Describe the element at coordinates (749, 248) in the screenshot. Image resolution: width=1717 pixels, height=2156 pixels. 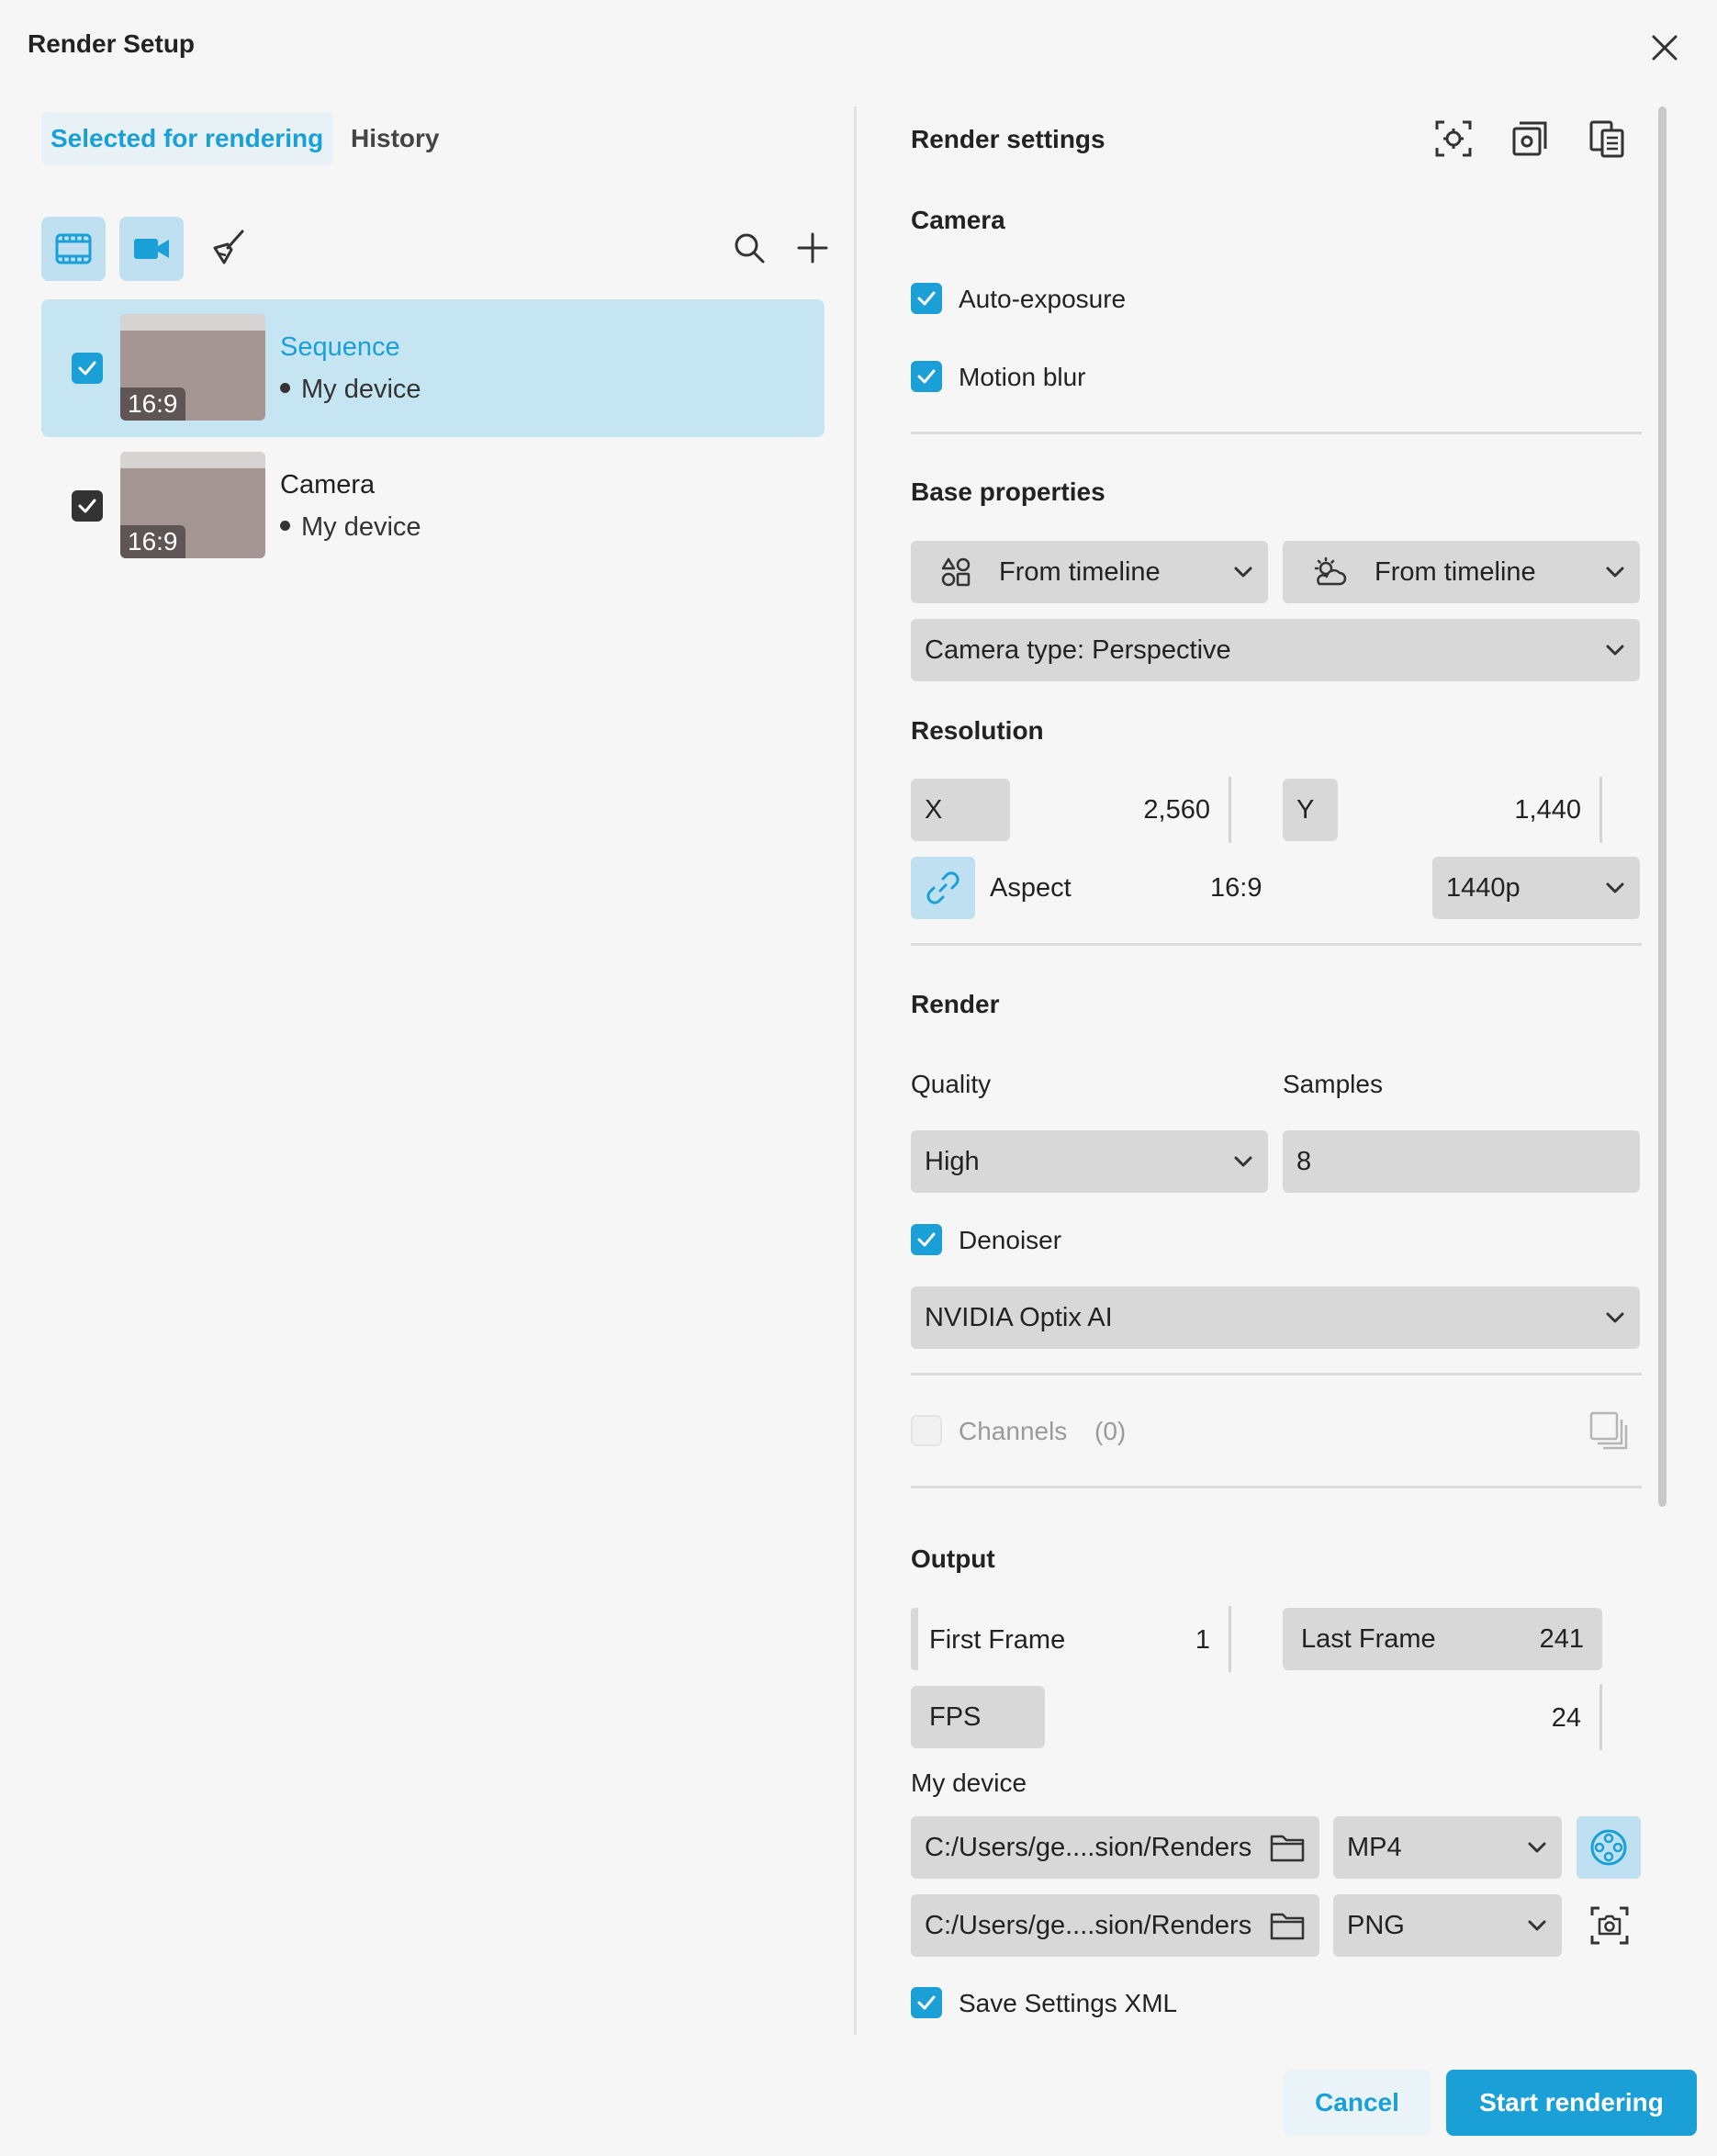
I see `search-icon` at that location.